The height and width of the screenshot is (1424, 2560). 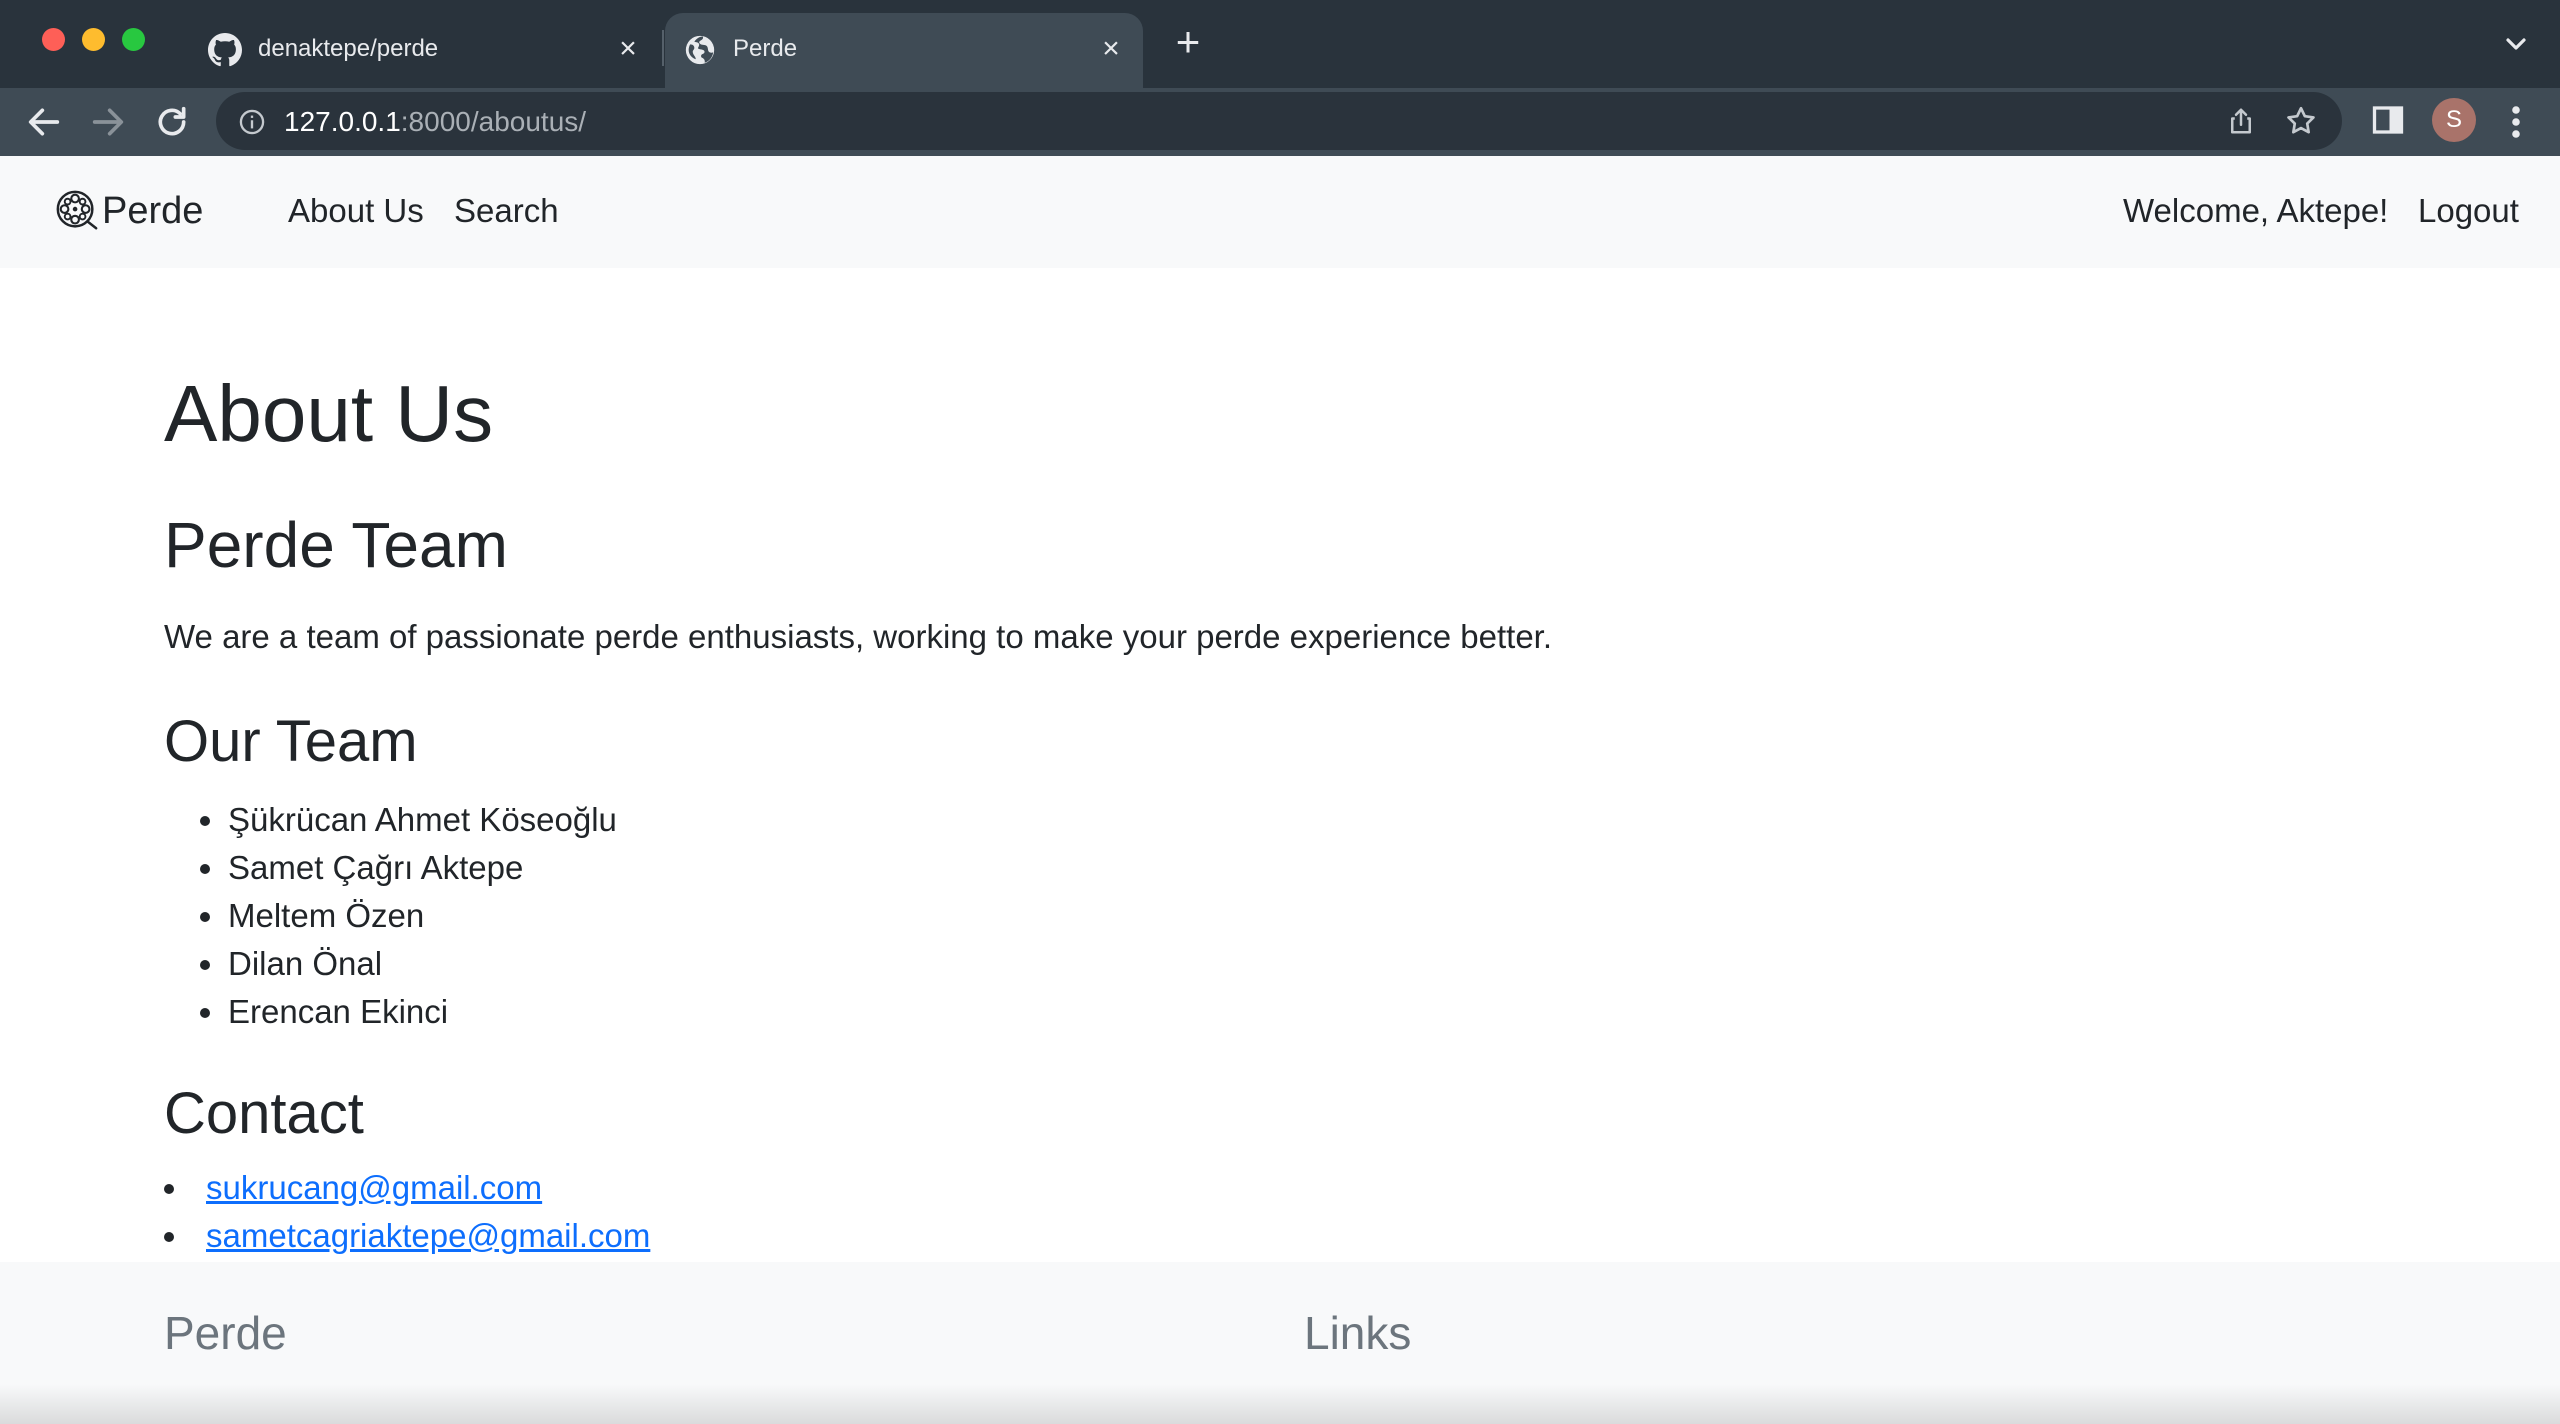 I want to click on team-member: Meltem Özen, so click(x=408, y=916).